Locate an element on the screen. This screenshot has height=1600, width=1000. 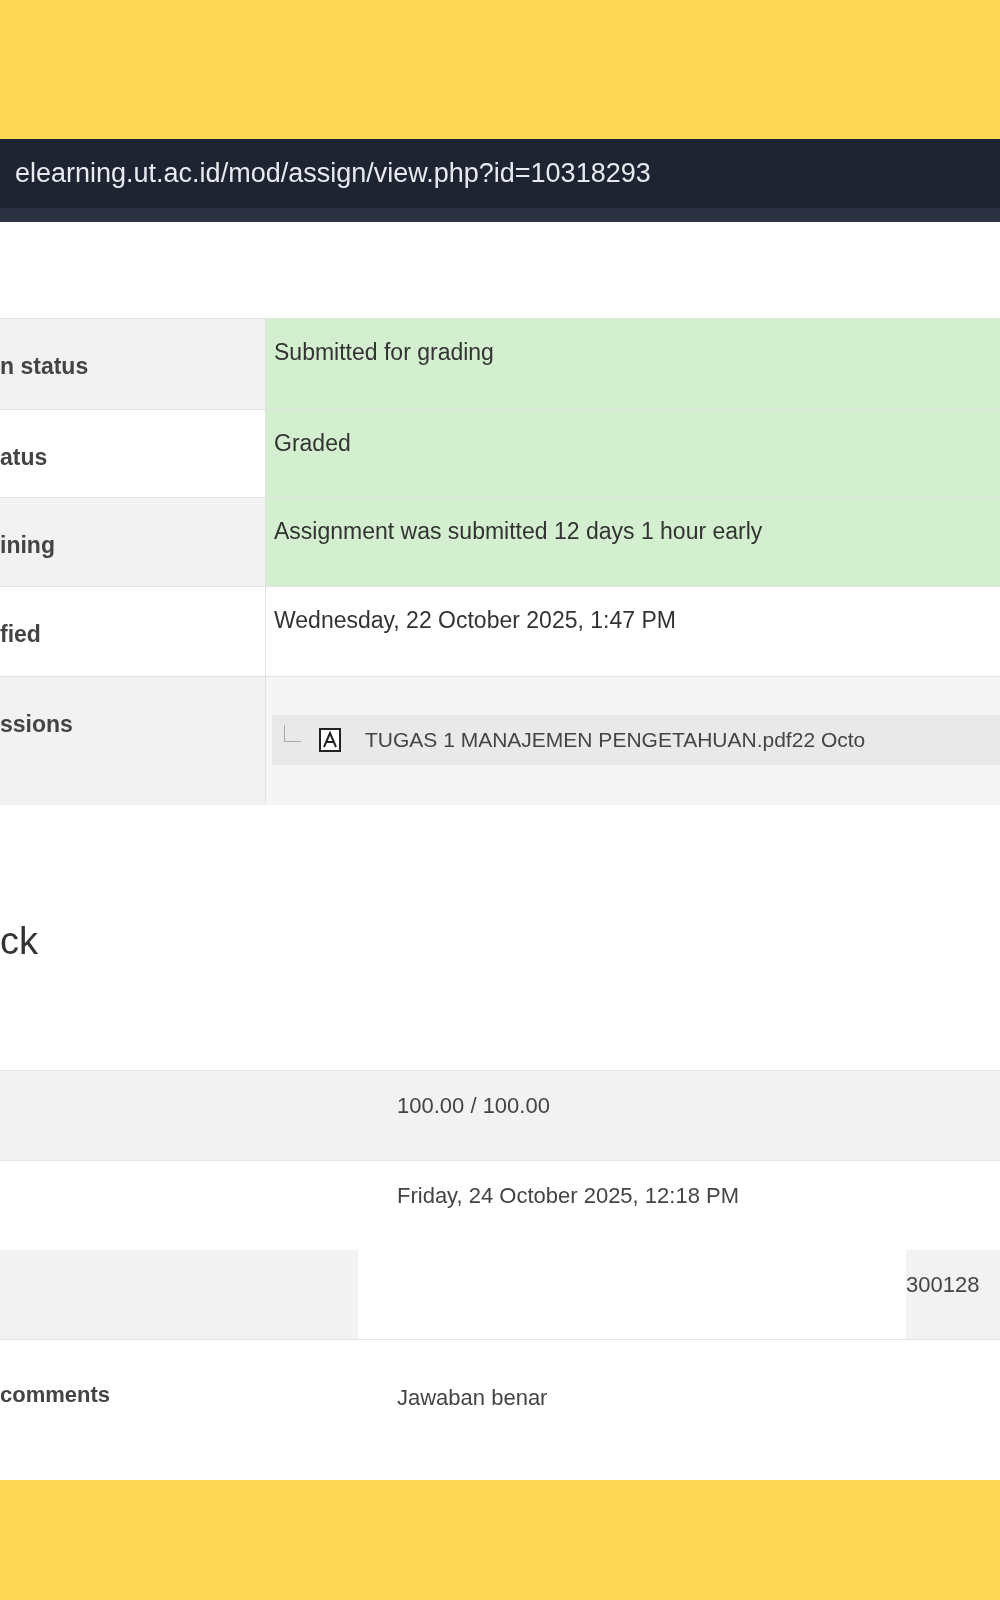
url-text: elearning.ut.ac.id/mod/assign/view.php?id=10318293 is located at coordinates (333, 173).